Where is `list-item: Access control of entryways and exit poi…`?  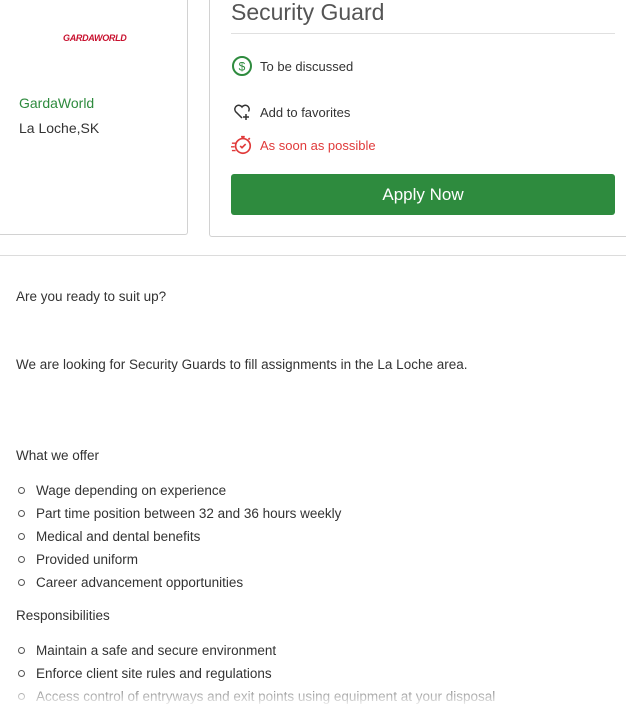 list-item: Access control of entryways and exit poi… is located at coordinates (255, 699).